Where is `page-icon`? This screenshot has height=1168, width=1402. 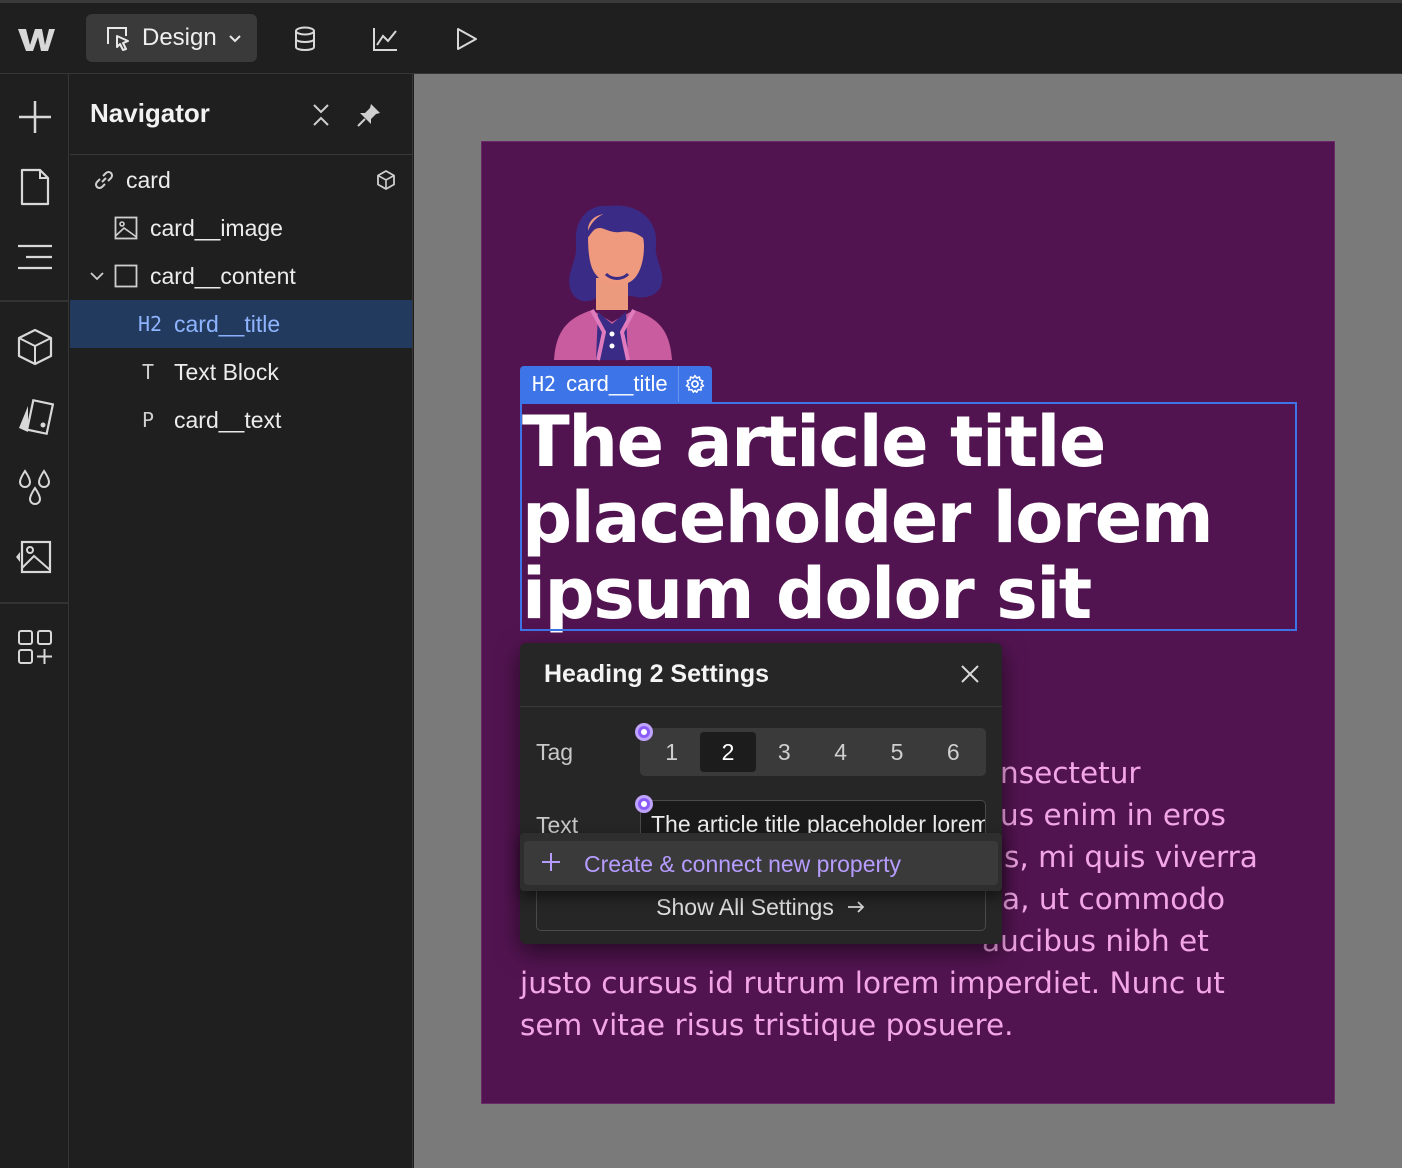
page-icon is located at coordinates (35, 187).